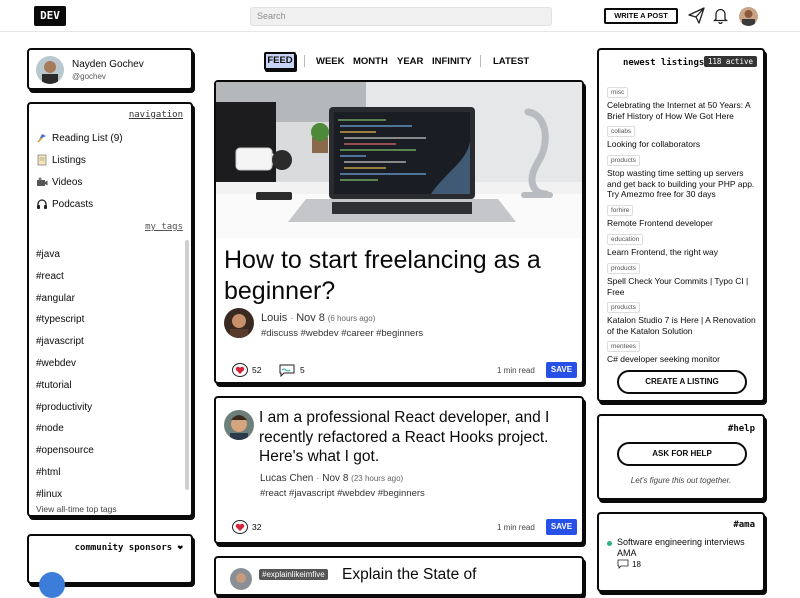 The height and width of the screenshot is (598, 800). What do you see at coordinates (636, 564) in the screenshot?
I see `ama-comments-count: 18` at bounding box center [636, 564].